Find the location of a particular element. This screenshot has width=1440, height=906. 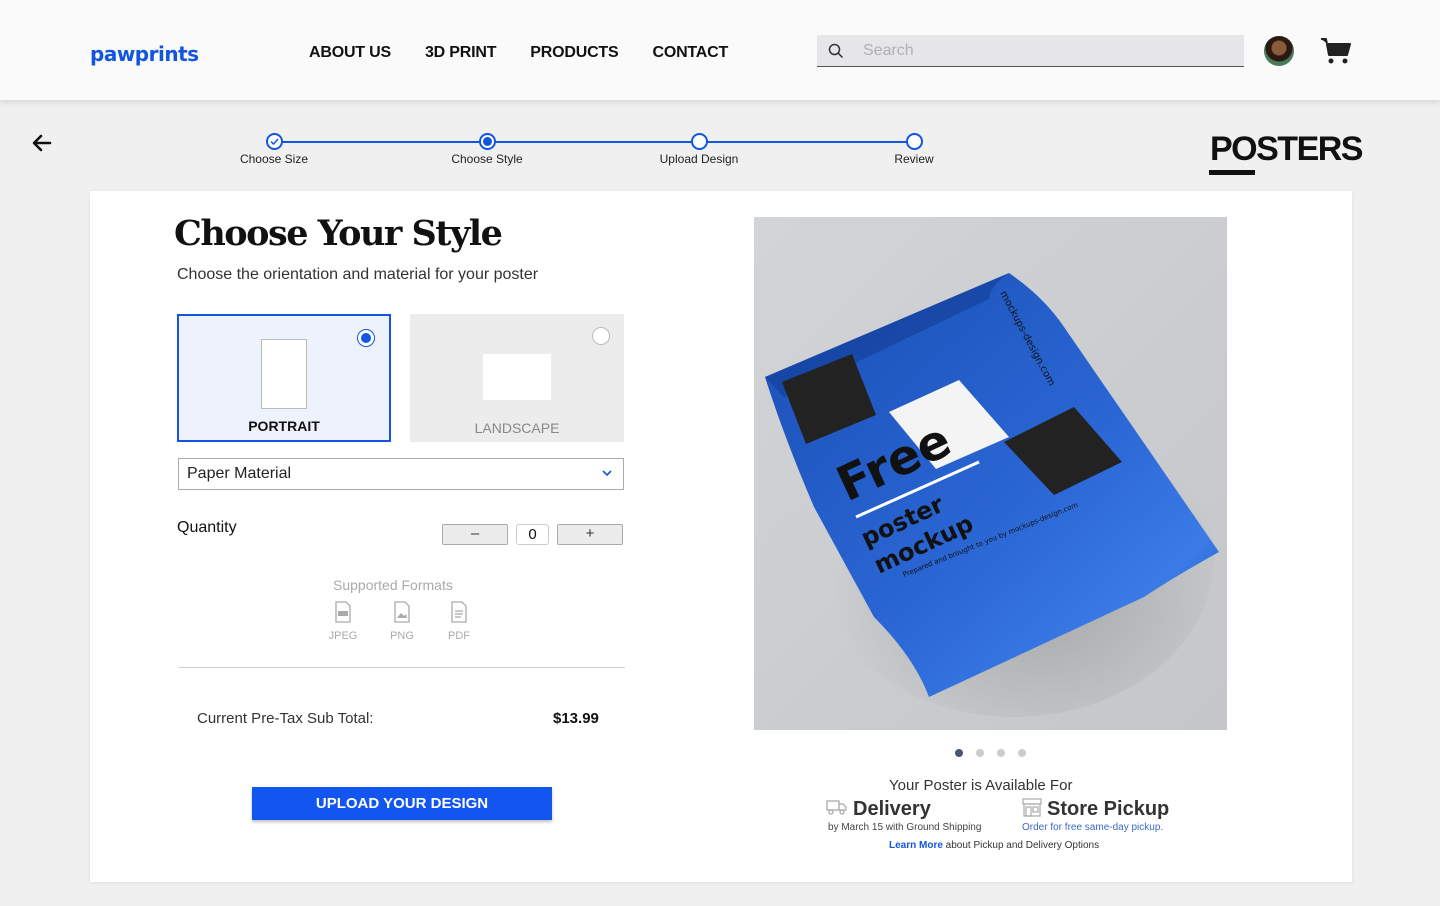

step-choose-size: Choose Size is located at coordinates (274, 149).